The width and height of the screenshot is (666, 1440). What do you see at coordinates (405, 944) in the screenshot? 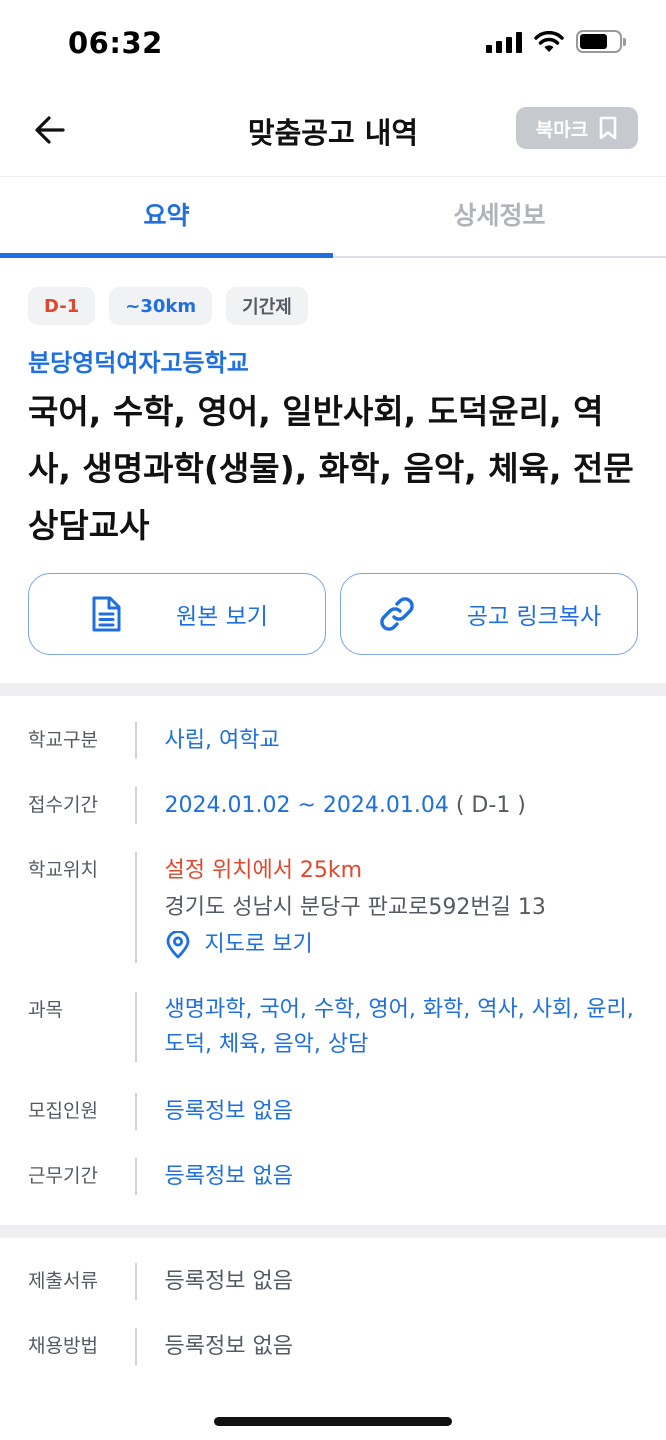
I see `view-map-link: 지도로 보기` at bounding box center [405, 944].